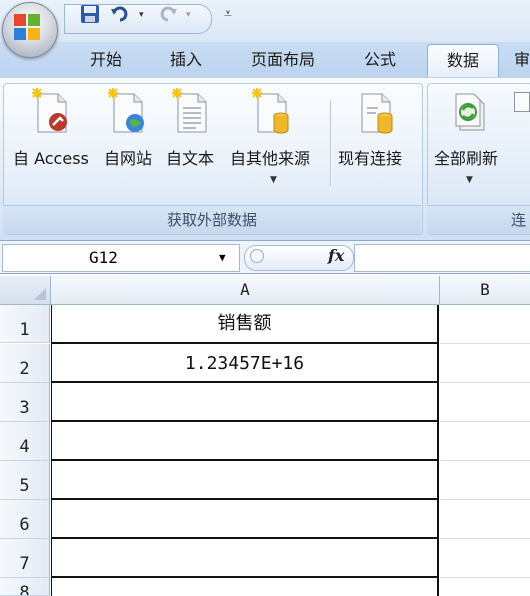 This screenshot has width=530, height=596. What do you see at coordinates (478, 219) in the screenshot?
I see `connections-group-label: 连` at bounding box center [478, 219].